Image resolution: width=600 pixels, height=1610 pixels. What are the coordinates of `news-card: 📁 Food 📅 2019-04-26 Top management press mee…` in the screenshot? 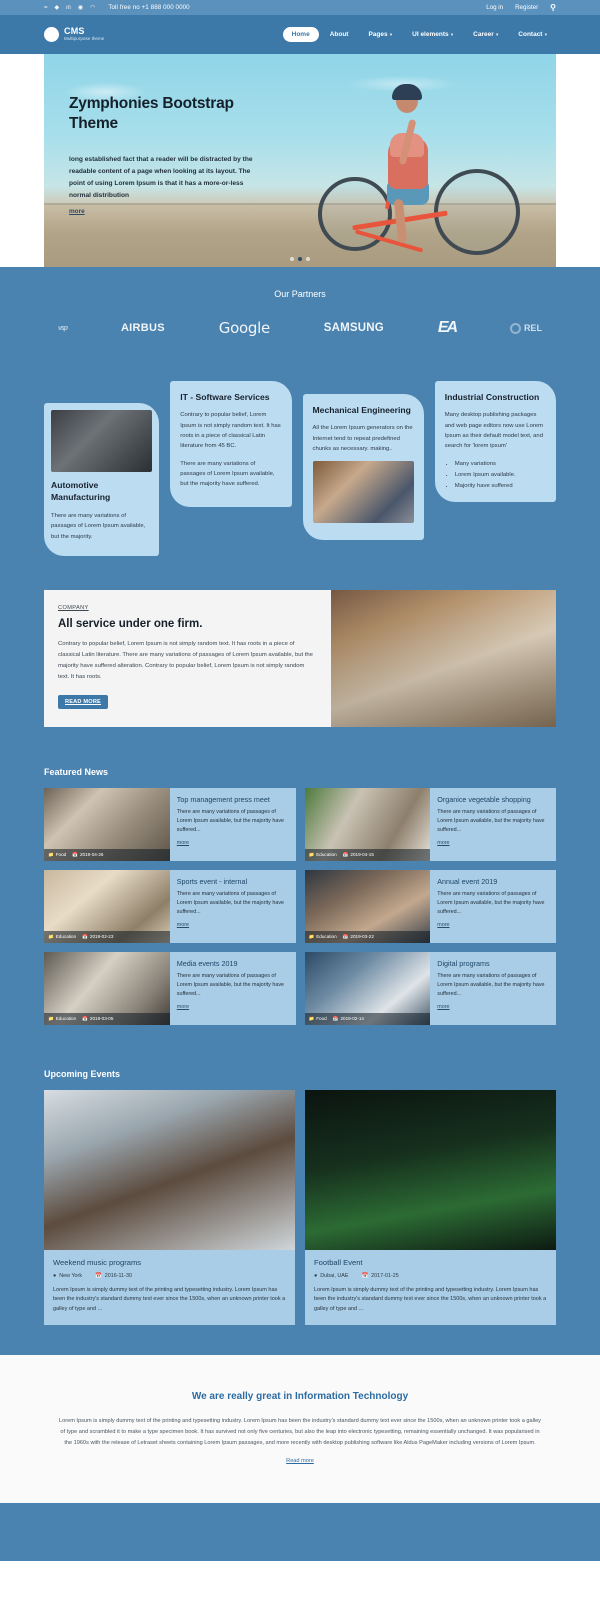 It's located at (170, 824).